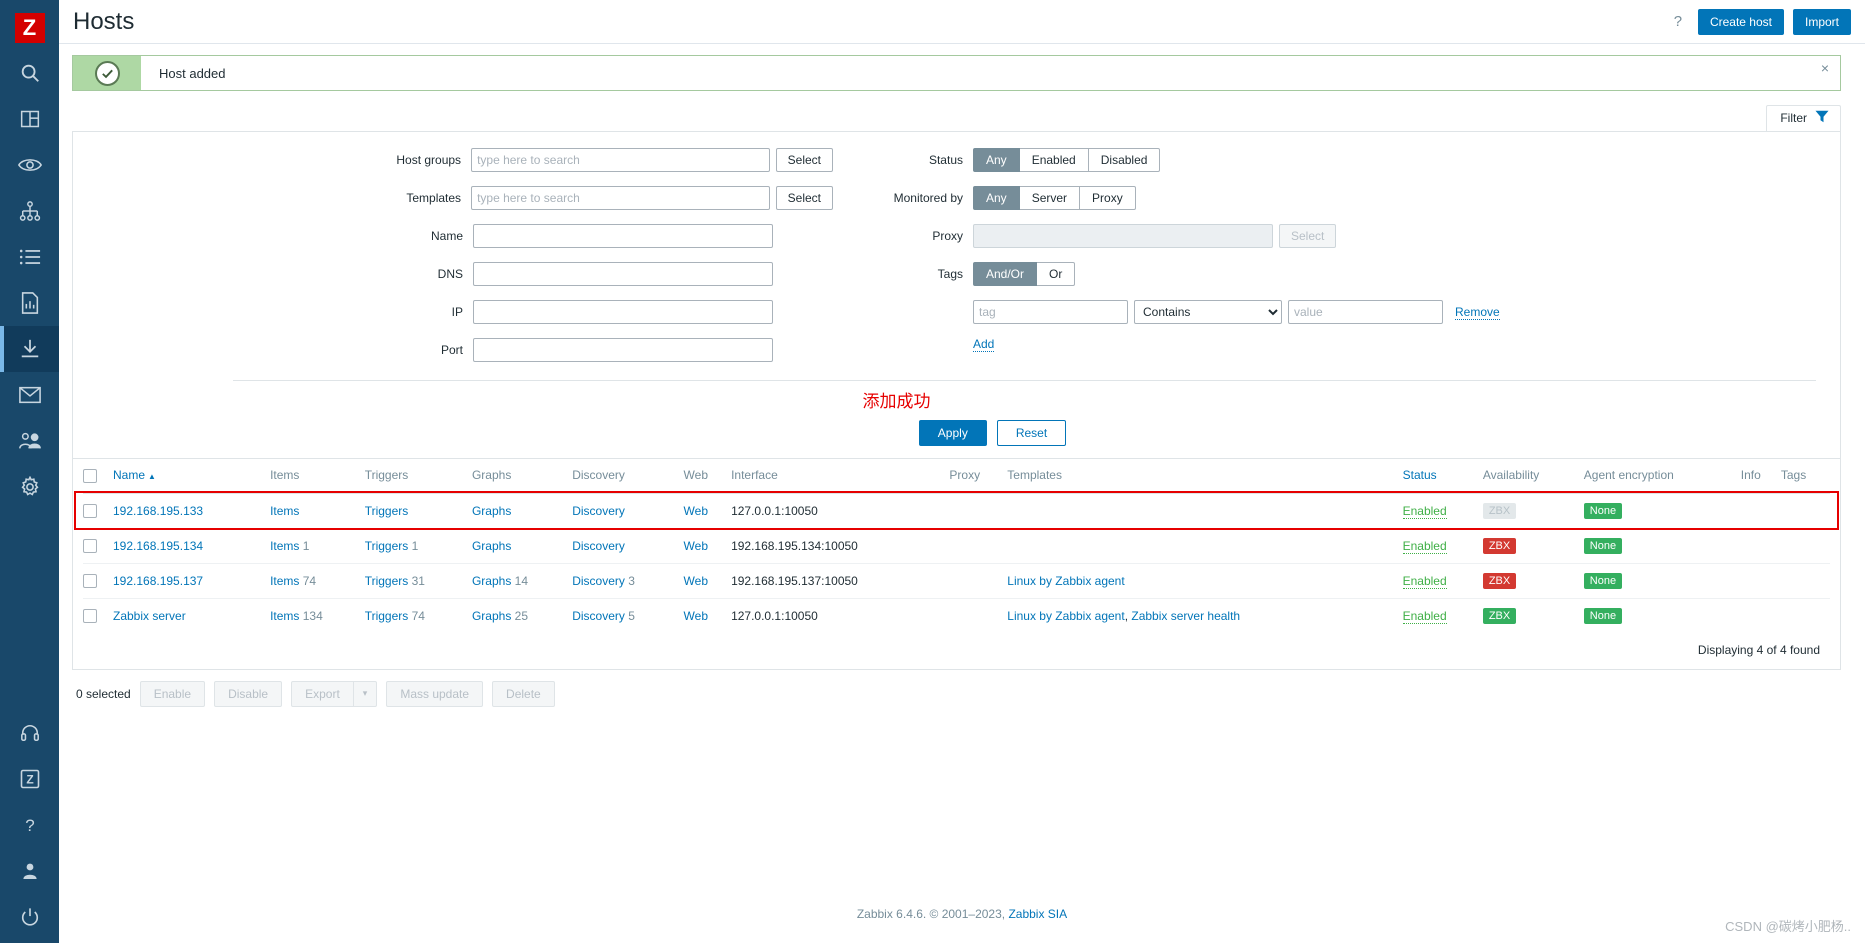 This screenshot has height=943, width=1865. I want to click on host-name-link: Zabbix server, so click(149, 616).